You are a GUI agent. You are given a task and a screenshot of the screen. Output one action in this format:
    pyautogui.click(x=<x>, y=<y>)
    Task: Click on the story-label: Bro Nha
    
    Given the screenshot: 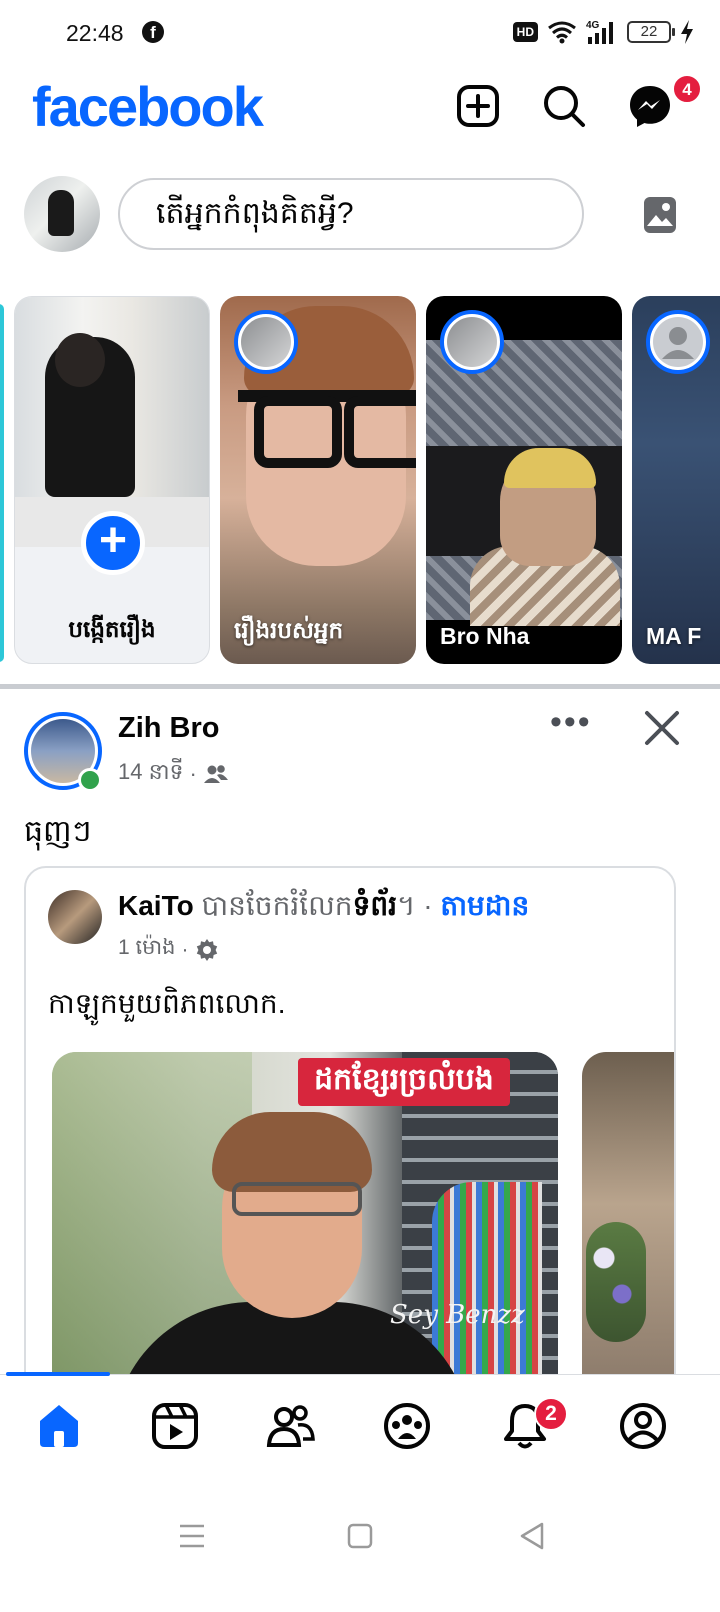 What is the action you would take?
    pyautogui.click(x=485, y=636)
    